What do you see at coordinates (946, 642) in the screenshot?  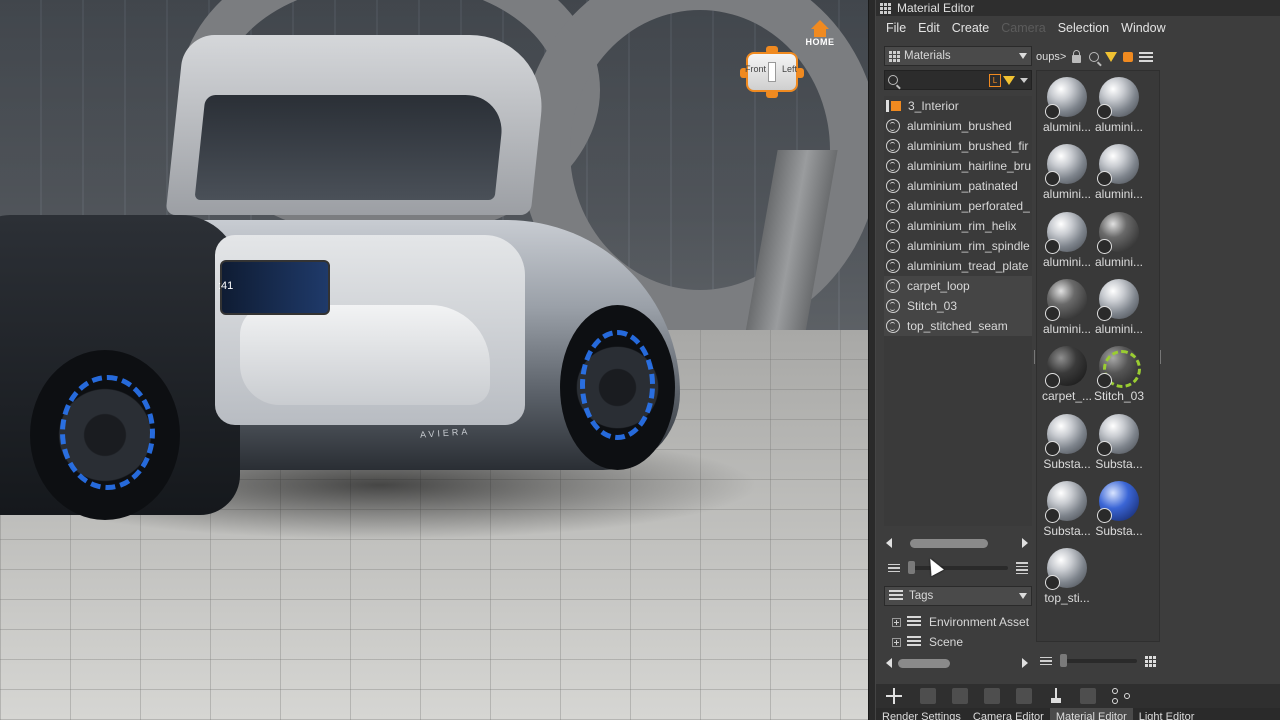 I see `tag-label: Scene` at bounding box center [946, 642].